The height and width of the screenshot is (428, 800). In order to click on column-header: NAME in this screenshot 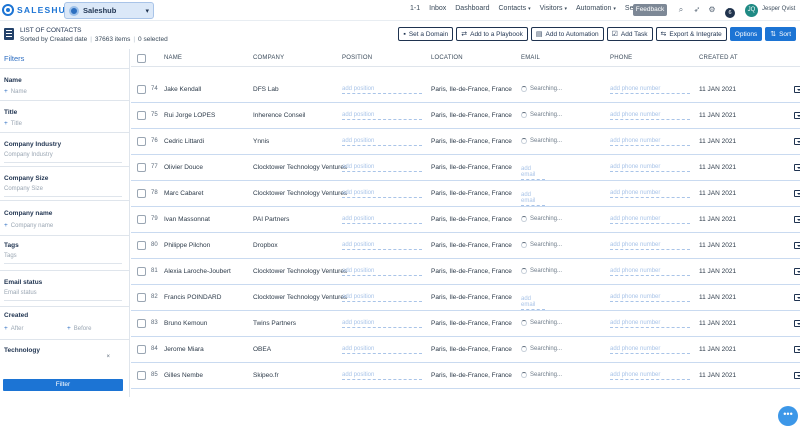, I will do `click(173, 58)`.